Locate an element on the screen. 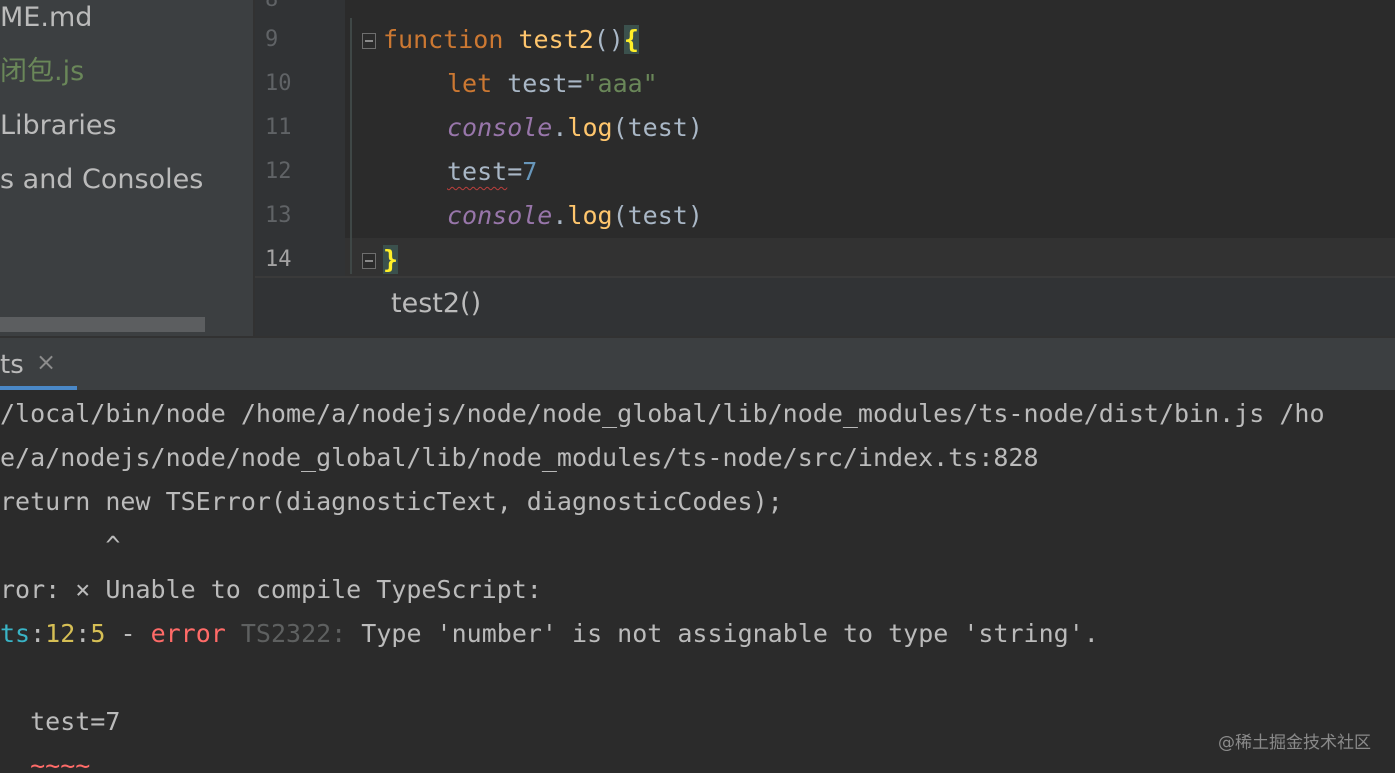 This screenshot has height=773, width=1395. current-line-highlight is located at coordinates (870, 258).